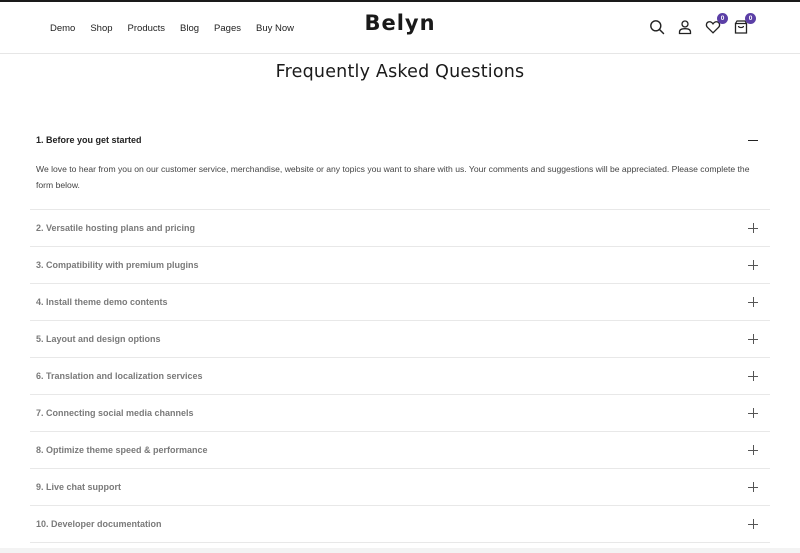 This screenshot has width=800, height=553. Describe the element at coordinates (79, 487) in the screenshot. I see `faq-question: 9. Live chat support` at that location.